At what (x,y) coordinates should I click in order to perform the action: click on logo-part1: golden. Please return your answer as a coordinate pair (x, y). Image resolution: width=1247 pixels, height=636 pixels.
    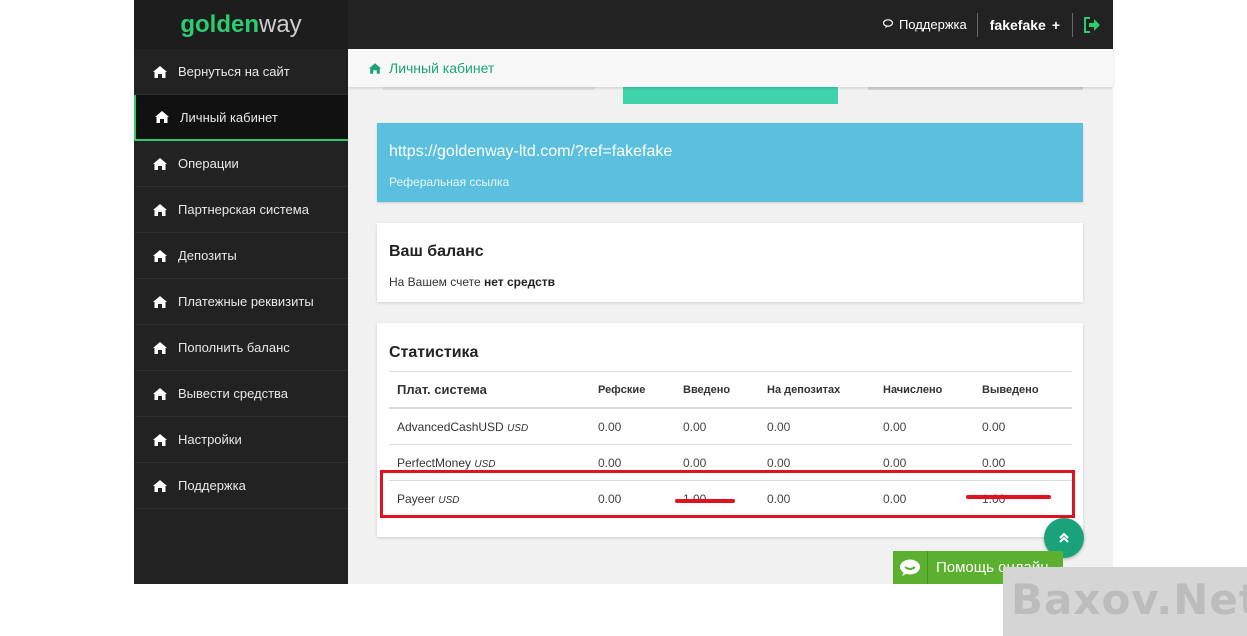
    Looking at the image, I should click on (219, 24).